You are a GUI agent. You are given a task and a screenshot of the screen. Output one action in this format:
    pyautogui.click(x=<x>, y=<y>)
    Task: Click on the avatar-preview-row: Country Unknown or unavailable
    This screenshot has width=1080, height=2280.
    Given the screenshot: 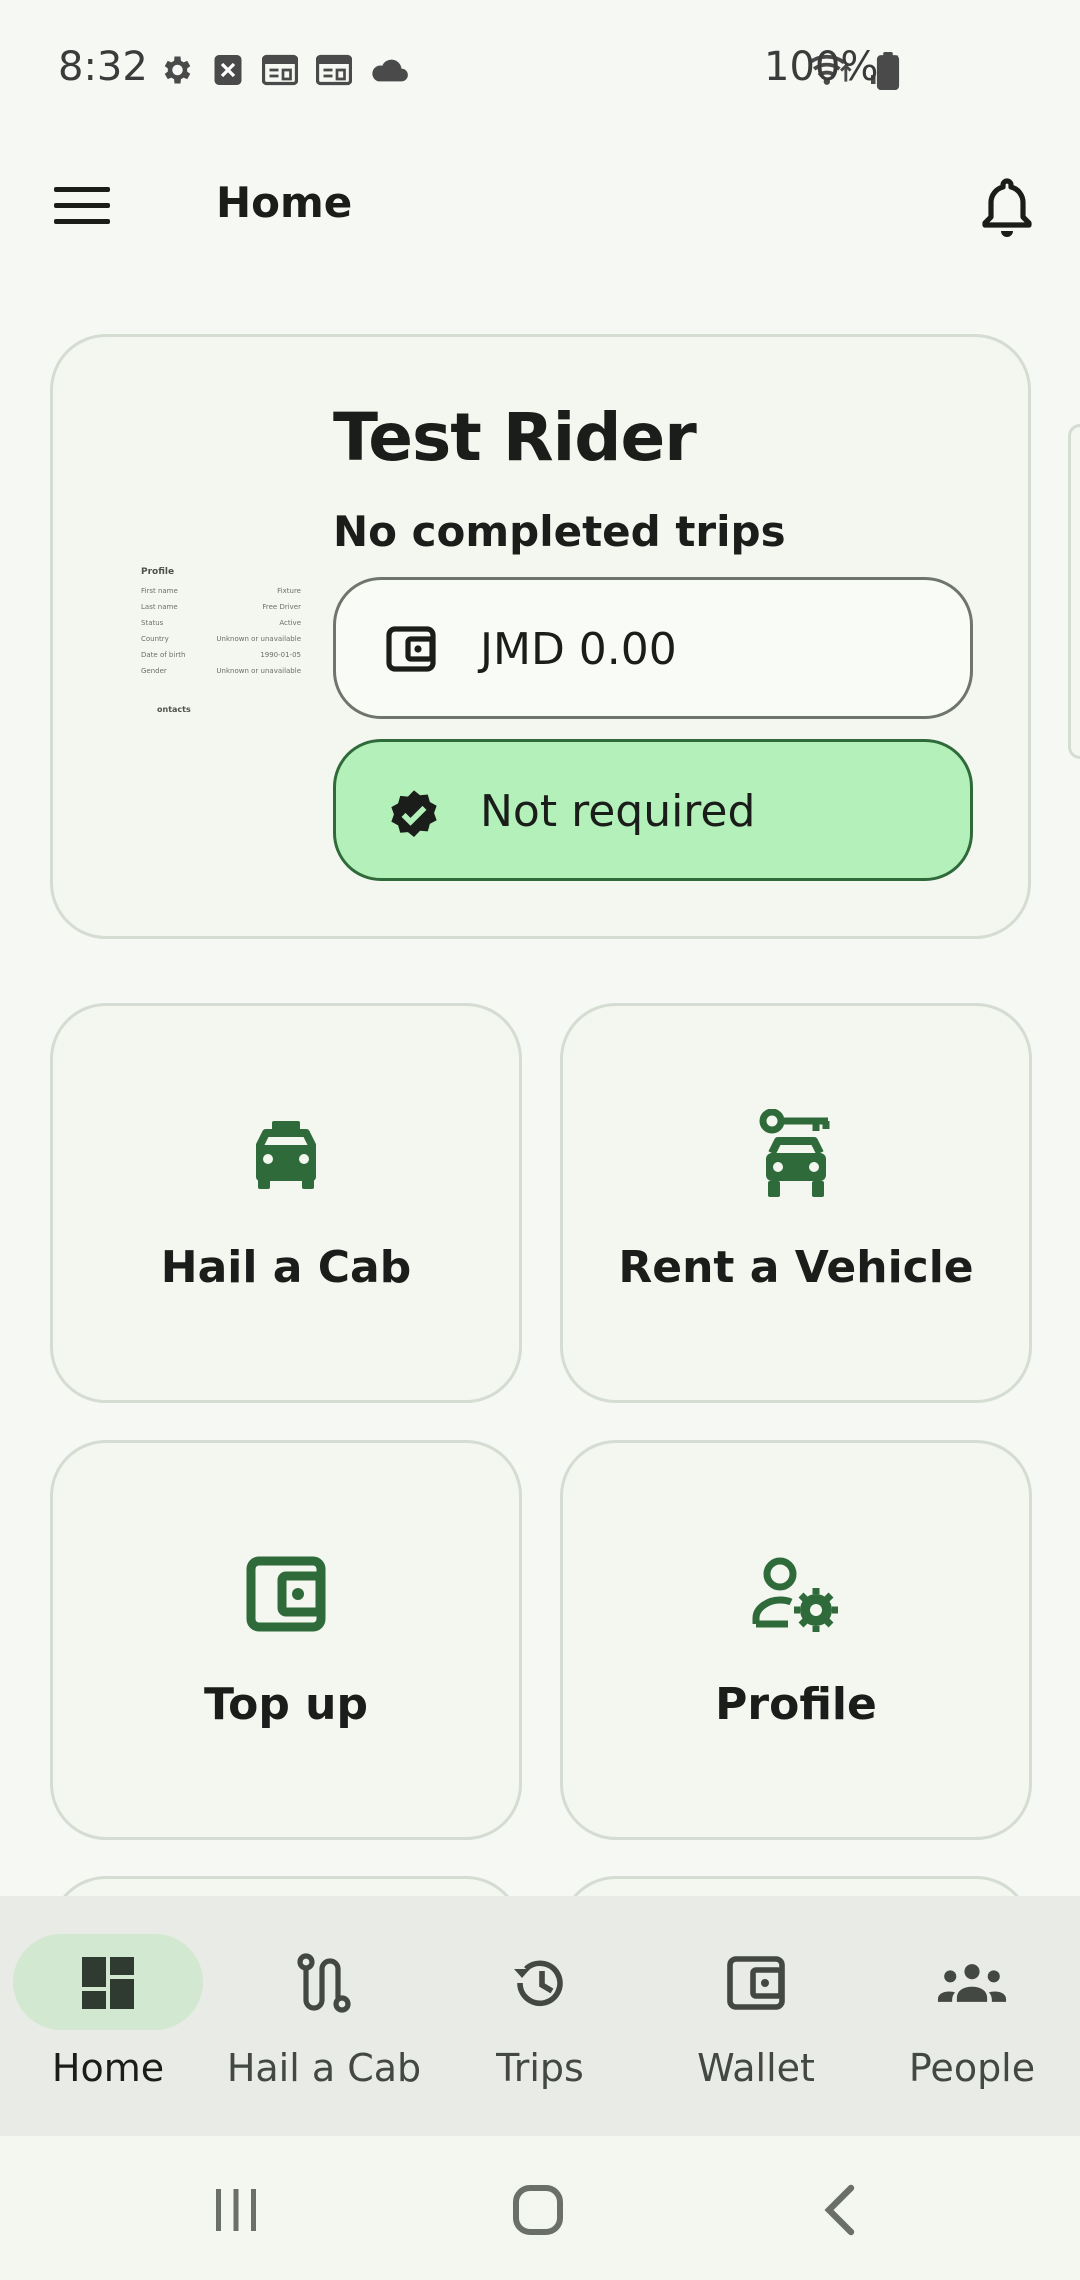 What is the action you would take?
    pyautogui.click(x=221, y=639)
    